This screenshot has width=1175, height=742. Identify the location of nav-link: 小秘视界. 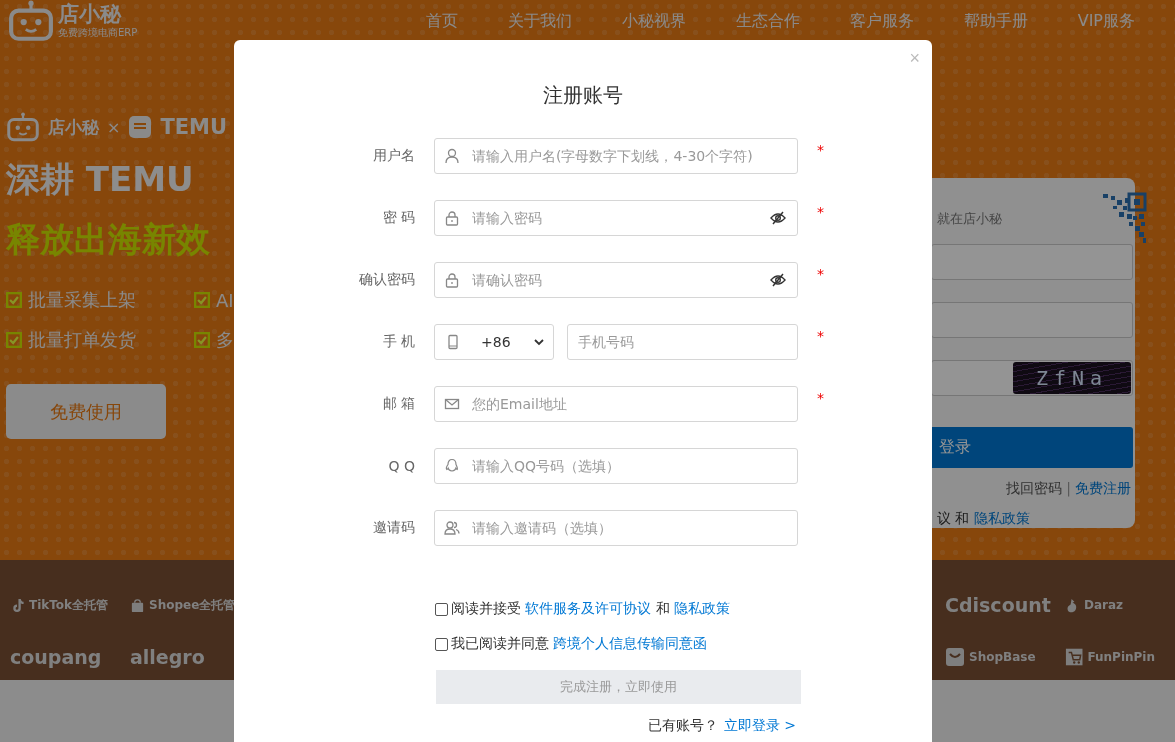
(653, 21).